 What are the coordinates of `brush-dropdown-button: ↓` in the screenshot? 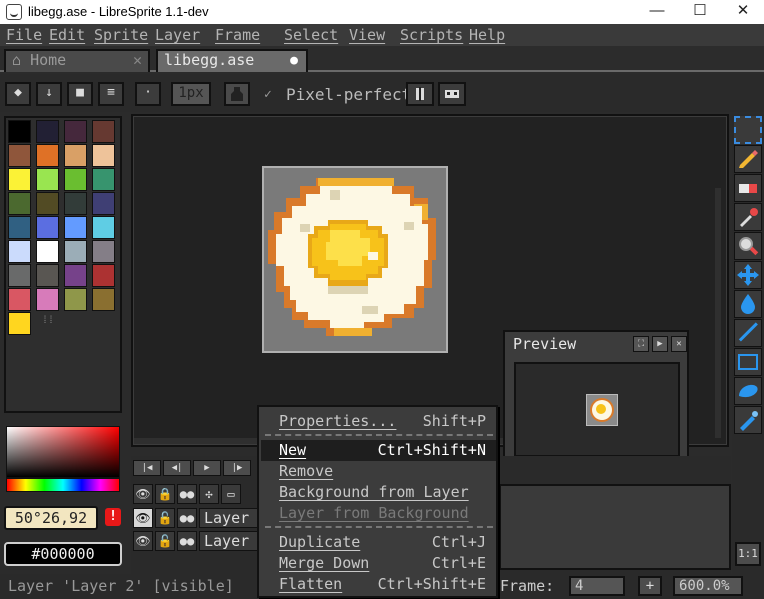 It's located at (49, 94).